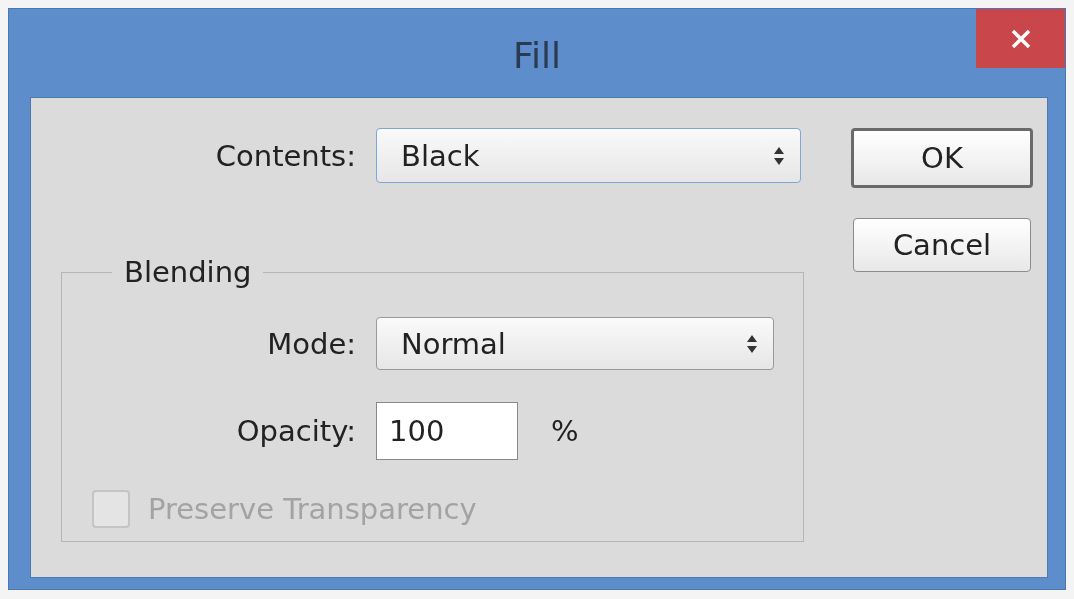  Describe the element at coordinates (312, 509) in the screenshot. I see `preserve-transparency-label: Preserve Transparency` at that location.